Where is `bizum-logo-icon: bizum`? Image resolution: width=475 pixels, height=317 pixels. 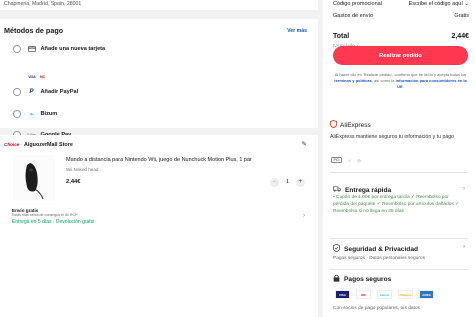
bizum-logo-icon: bizum is located at coordinates (384, 294).